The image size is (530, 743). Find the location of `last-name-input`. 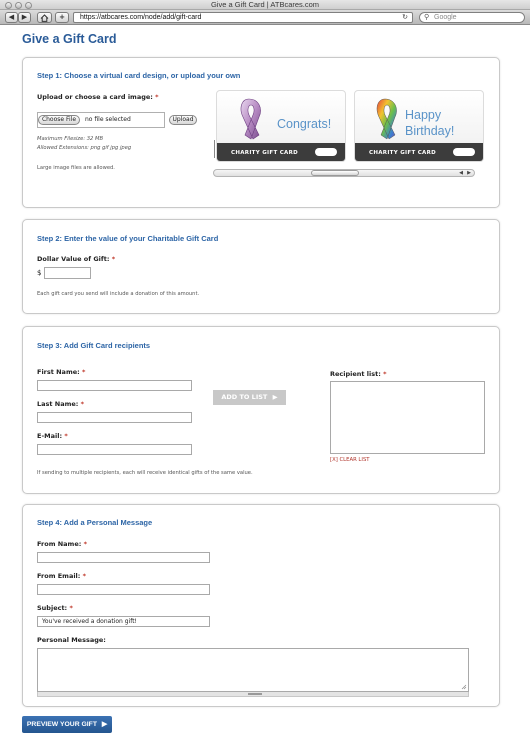

last-name-input is located at coordinates (114, 417).